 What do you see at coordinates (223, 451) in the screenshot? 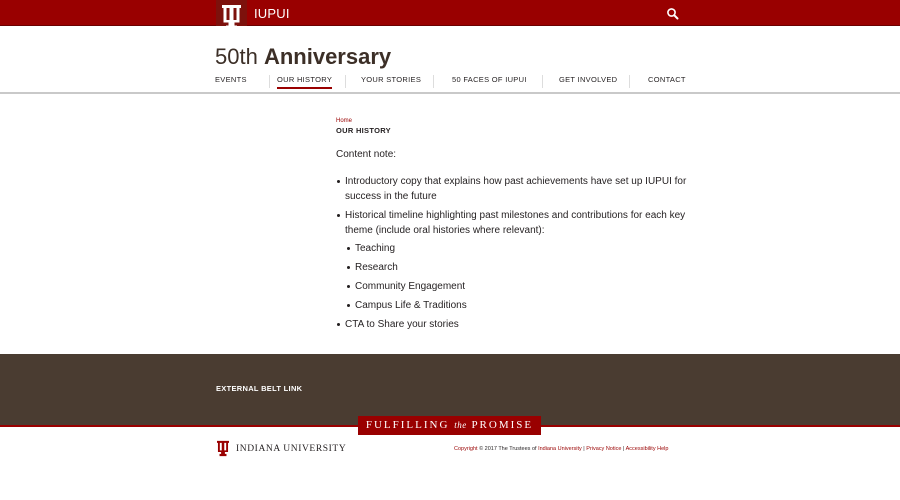
I see `iu-trident-icon` at bounding box center [223, 451].